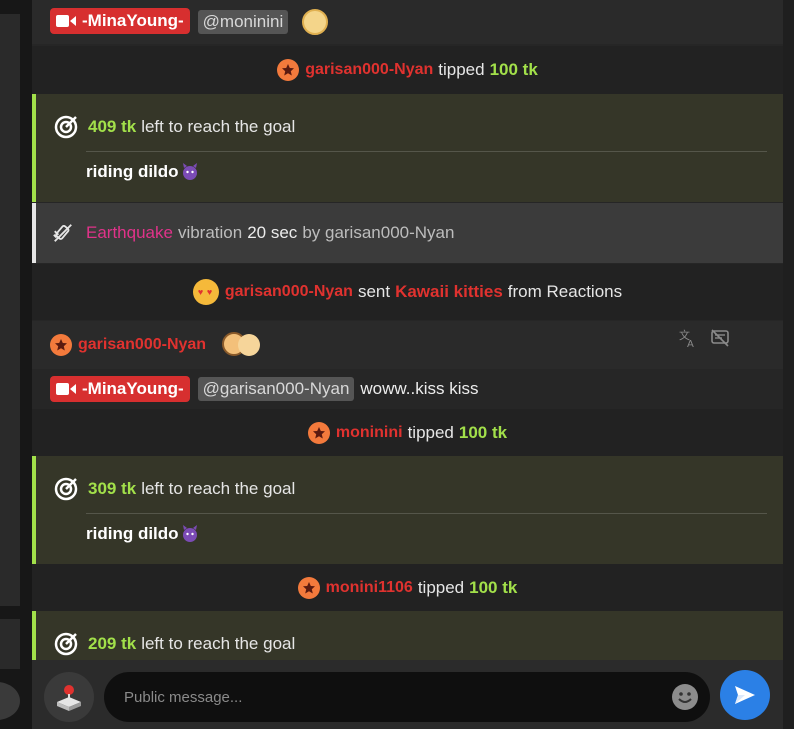  I want to click on goal-remaining: 209 tk, so click(112, 643).